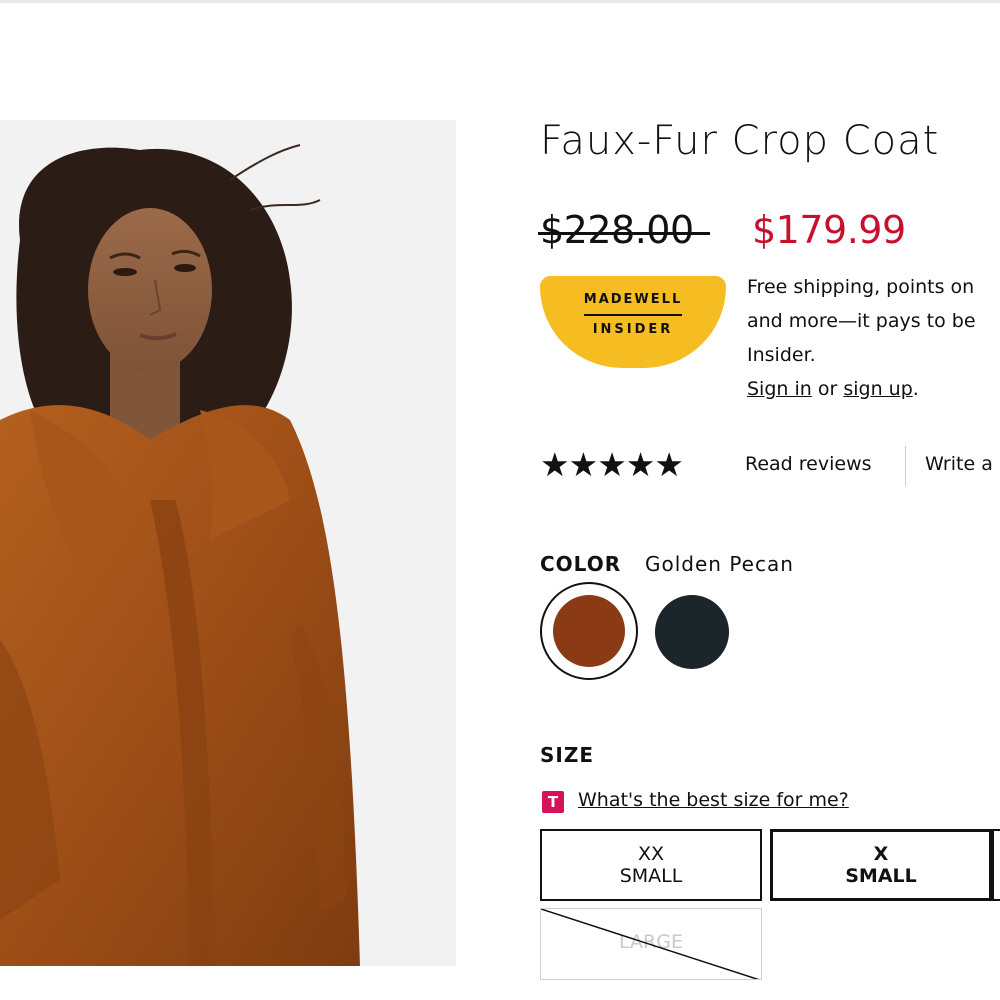 This screenshot has width=1000, height=1000. What do you see at coordinates (740, 141) in the screenshot?
I see `product-title: Faux-Fur Crop Coat` at bounding box center [740, 141].